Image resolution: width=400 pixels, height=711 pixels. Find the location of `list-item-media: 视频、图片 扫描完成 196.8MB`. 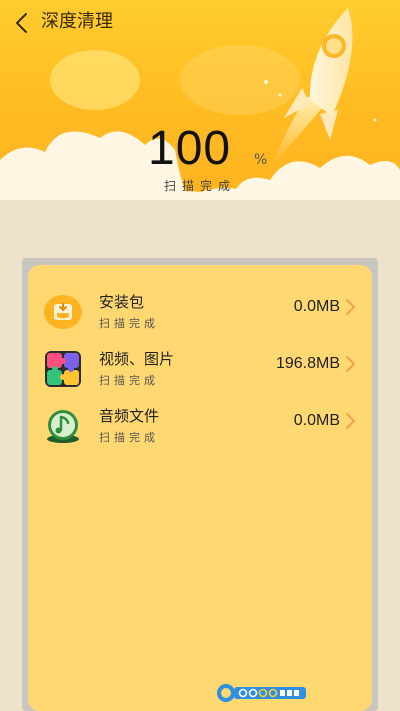

list-item-media: 视频、图片 扫描完成 196.8MB is located at coordinates (200, 370).